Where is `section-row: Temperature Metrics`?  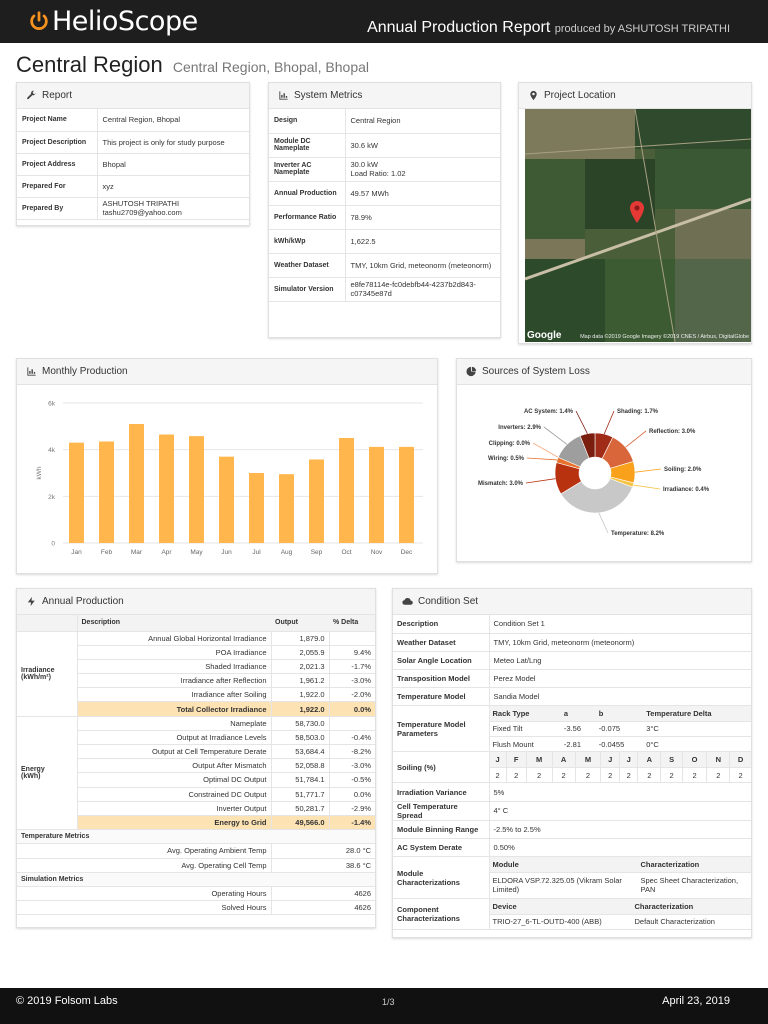
section-row: Temperature Metrics is located at coordinates (196, 837).